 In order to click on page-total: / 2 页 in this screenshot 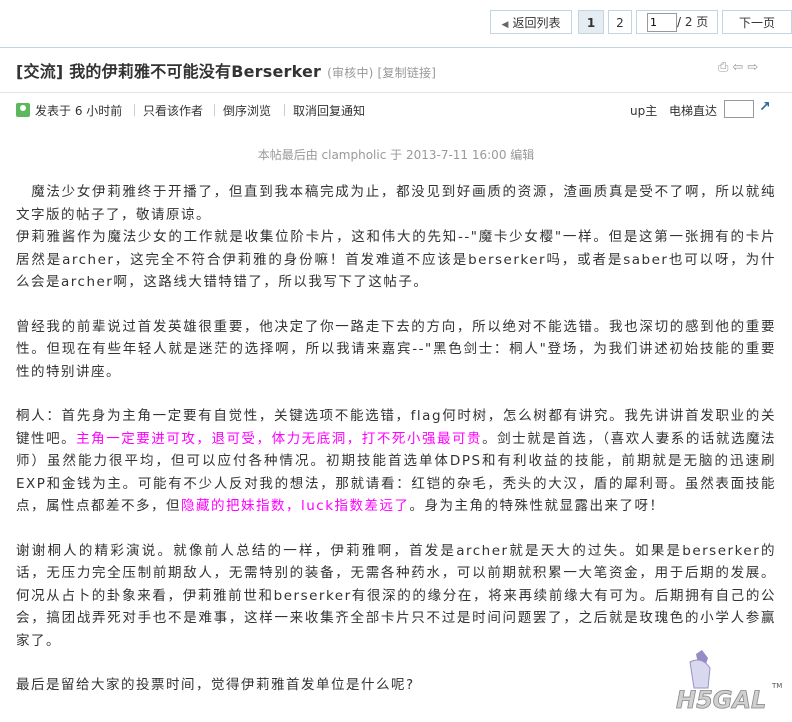, I will do `click(693, 22)`.